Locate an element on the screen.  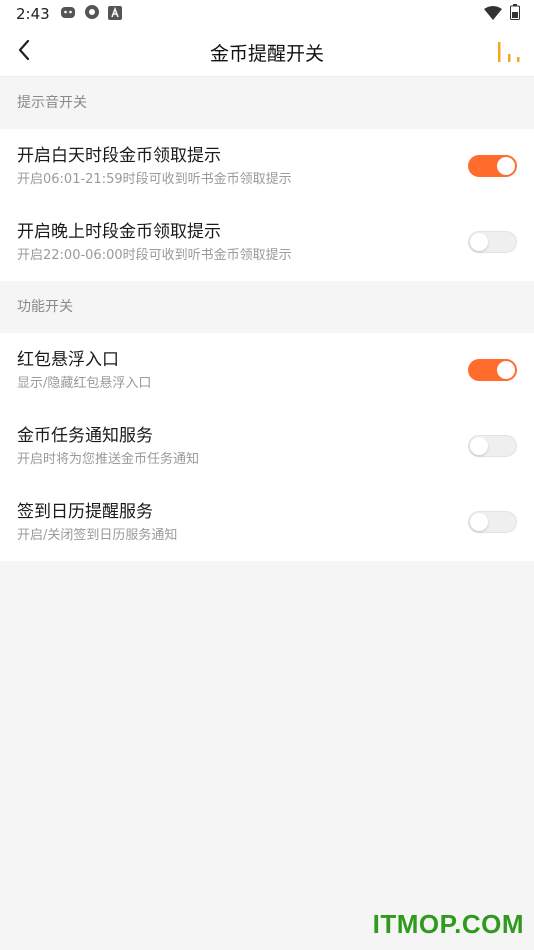
status-bar: 2:43 is located at coordinates (267, 14).